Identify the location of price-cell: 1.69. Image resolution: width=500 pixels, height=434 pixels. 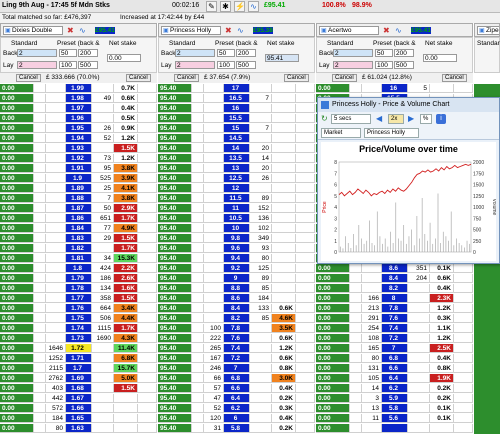
(79, 378).